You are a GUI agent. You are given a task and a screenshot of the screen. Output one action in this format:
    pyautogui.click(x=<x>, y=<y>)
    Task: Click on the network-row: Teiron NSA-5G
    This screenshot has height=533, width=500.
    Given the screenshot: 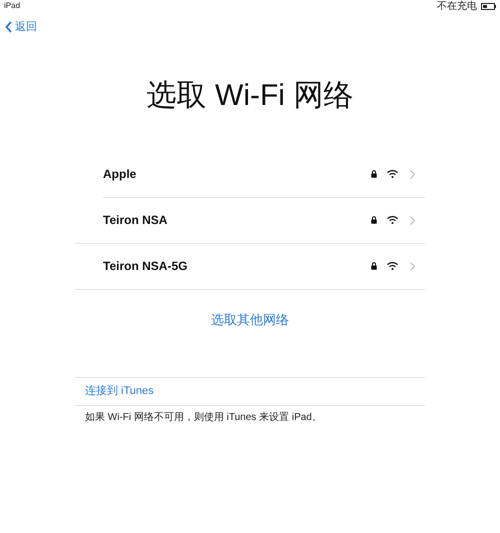 What is the action you would take?
    pyautogui.click(x=250, y=267)
    